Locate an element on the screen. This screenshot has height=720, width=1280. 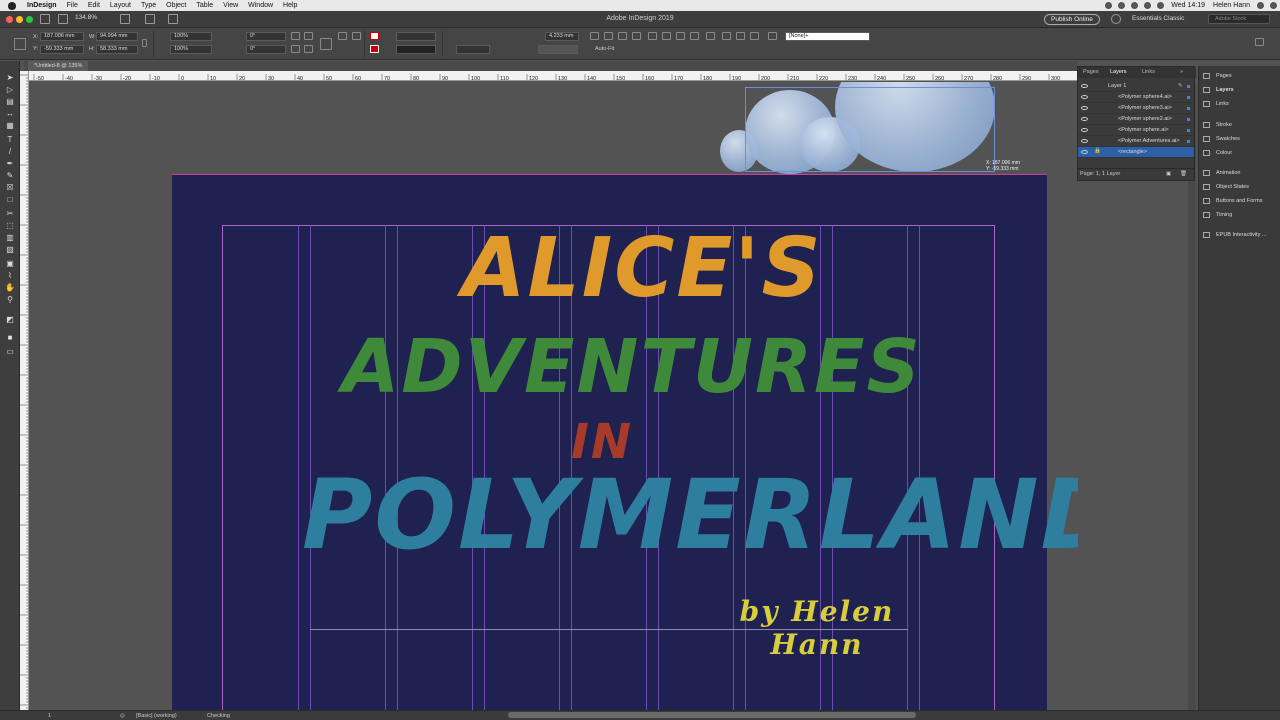
menu-table: Table is located at coordinates (204, 5).